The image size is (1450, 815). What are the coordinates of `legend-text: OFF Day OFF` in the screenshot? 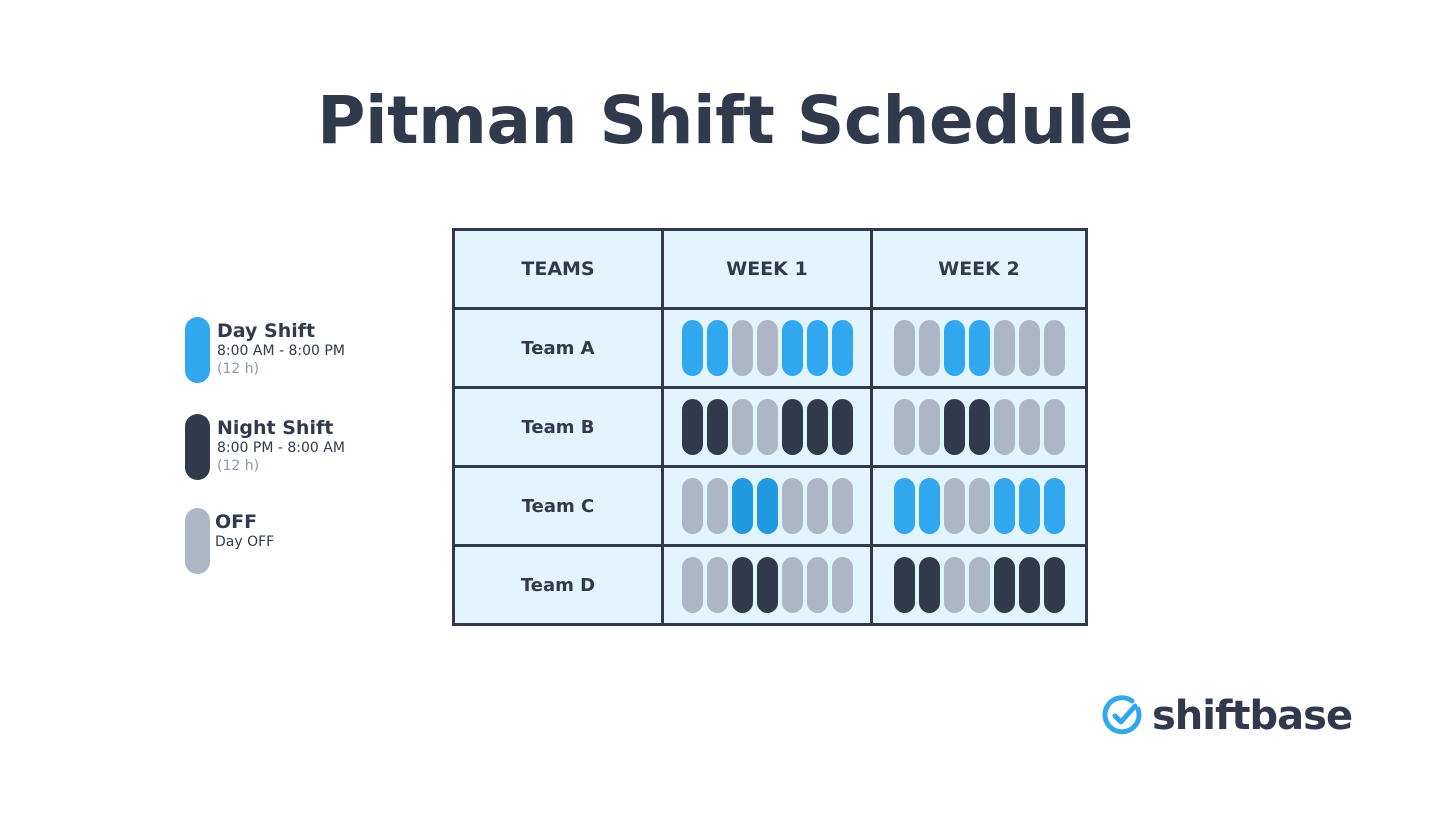 It's located at (244, 530).